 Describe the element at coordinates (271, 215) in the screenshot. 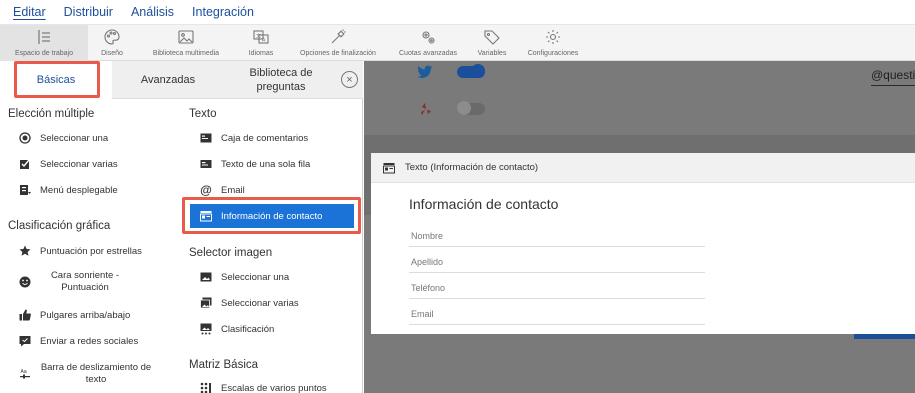

I see `highlight-contact-item` at that location.